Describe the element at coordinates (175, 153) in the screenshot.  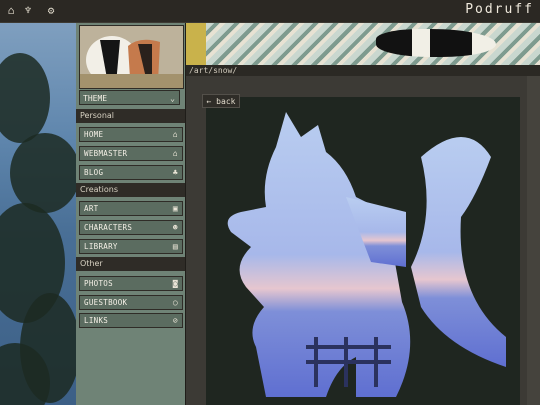
I see `house-icon: ⌂` at that location.